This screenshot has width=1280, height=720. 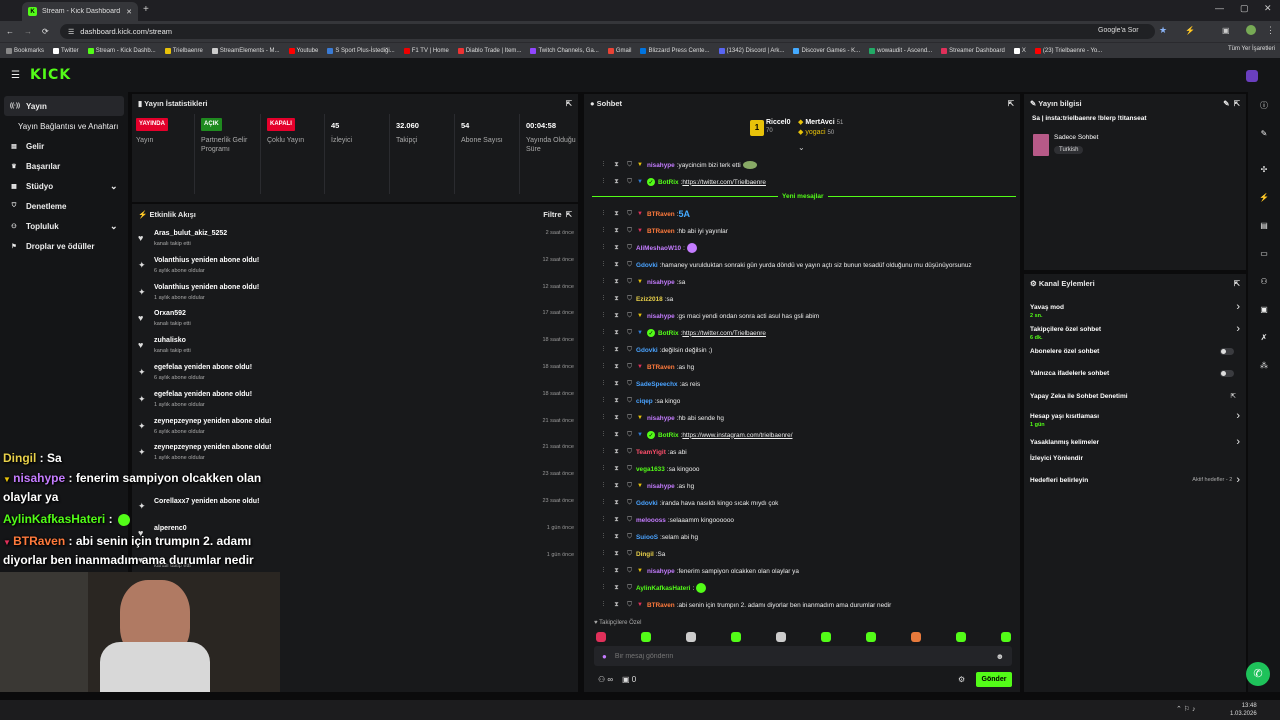 I want to click on chat-rail-icon: ▭, so click(x=1264, y=253).